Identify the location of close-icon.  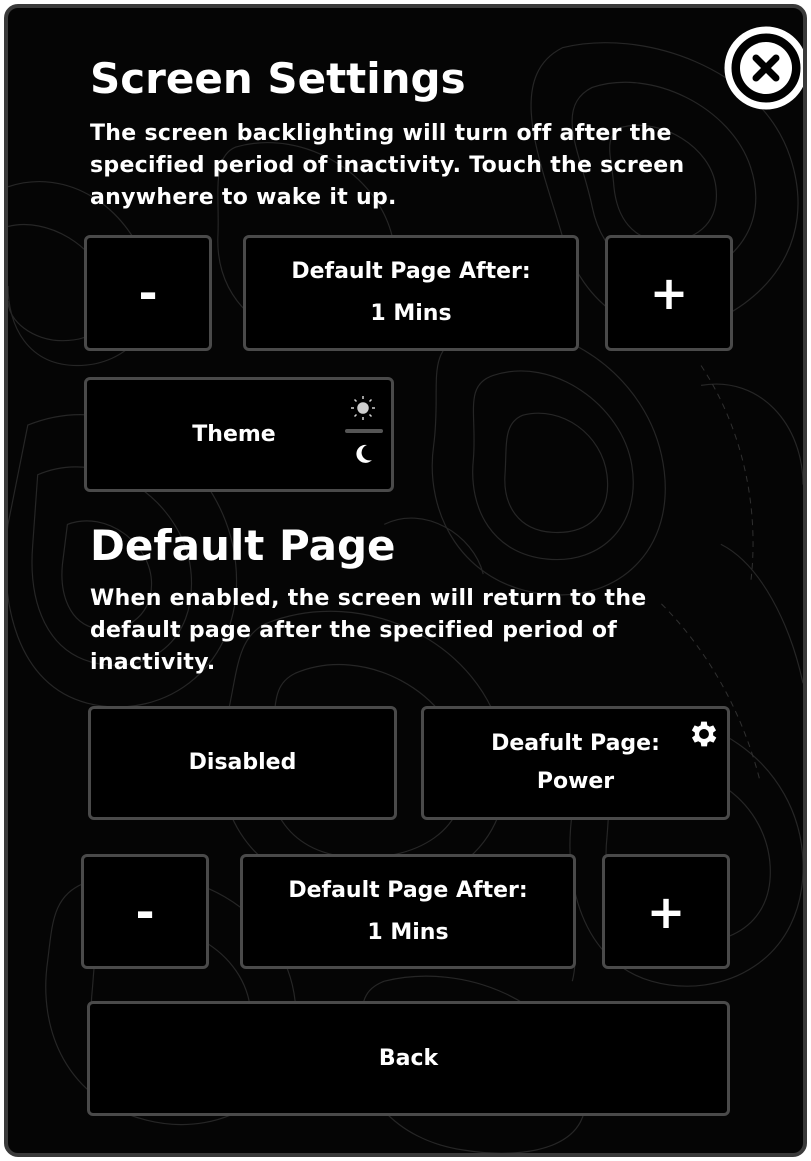
(763, 68).